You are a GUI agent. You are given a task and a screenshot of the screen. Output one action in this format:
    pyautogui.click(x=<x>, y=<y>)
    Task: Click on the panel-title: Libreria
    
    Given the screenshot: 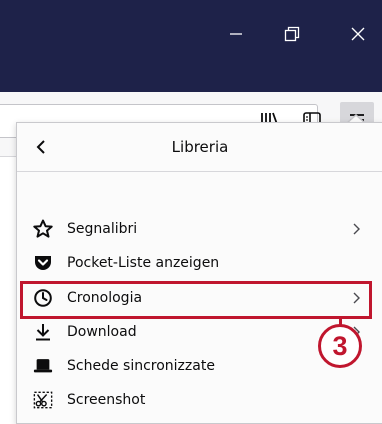 What is the action you would take?
    pyautogui.click(x=200, y=147)
    